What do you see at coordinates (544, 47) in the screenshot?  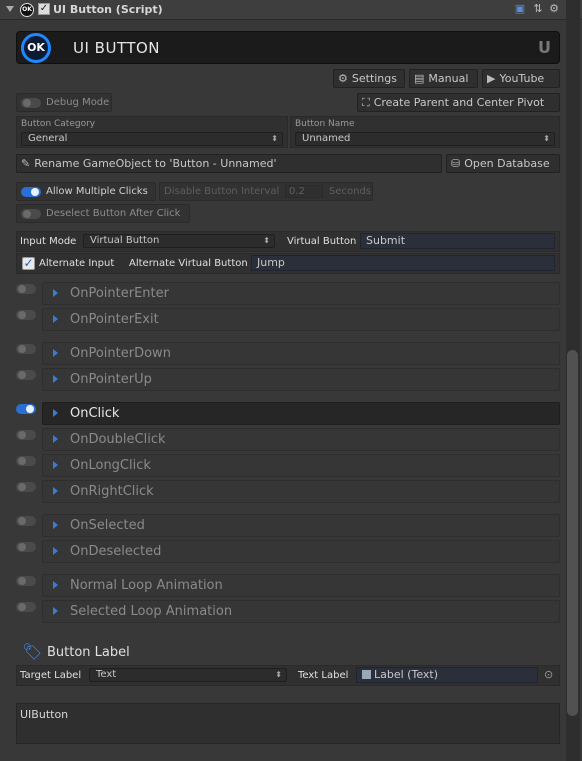 I see `doozy-logo-icon: ᑌ` at bounding box center [544, 47].